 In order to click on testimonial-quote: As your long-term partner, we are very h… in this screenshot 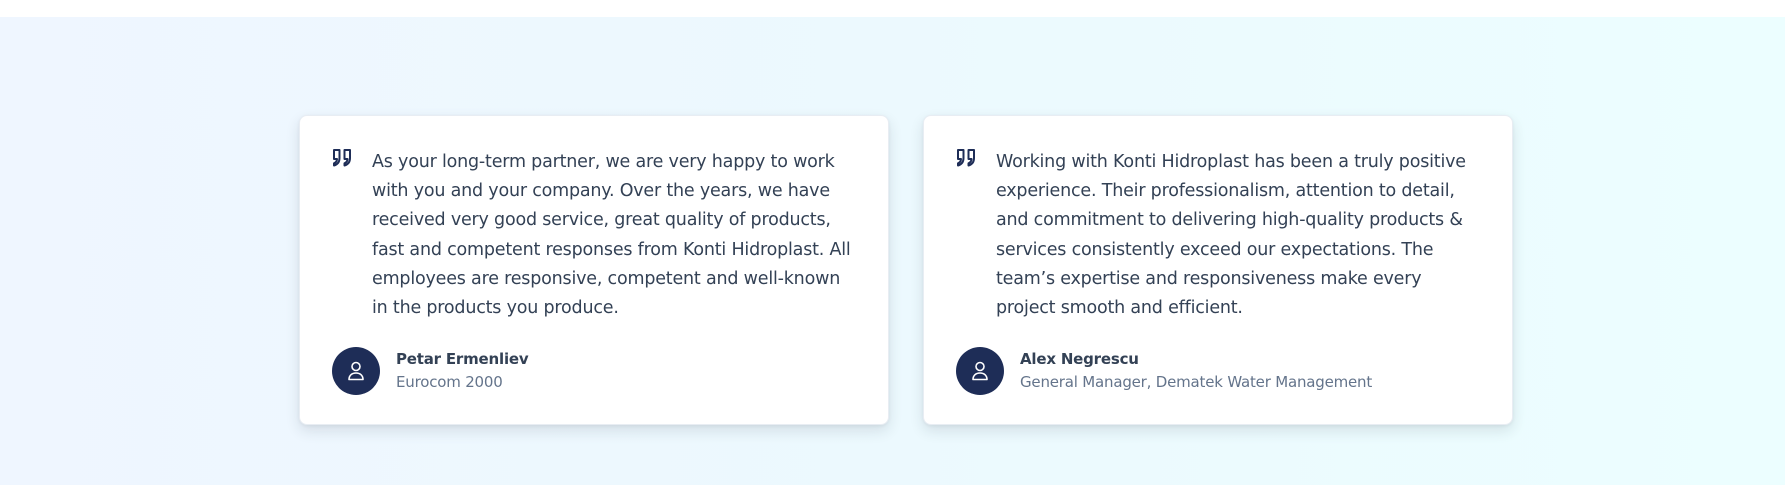, I will do `click(611, 235)`.